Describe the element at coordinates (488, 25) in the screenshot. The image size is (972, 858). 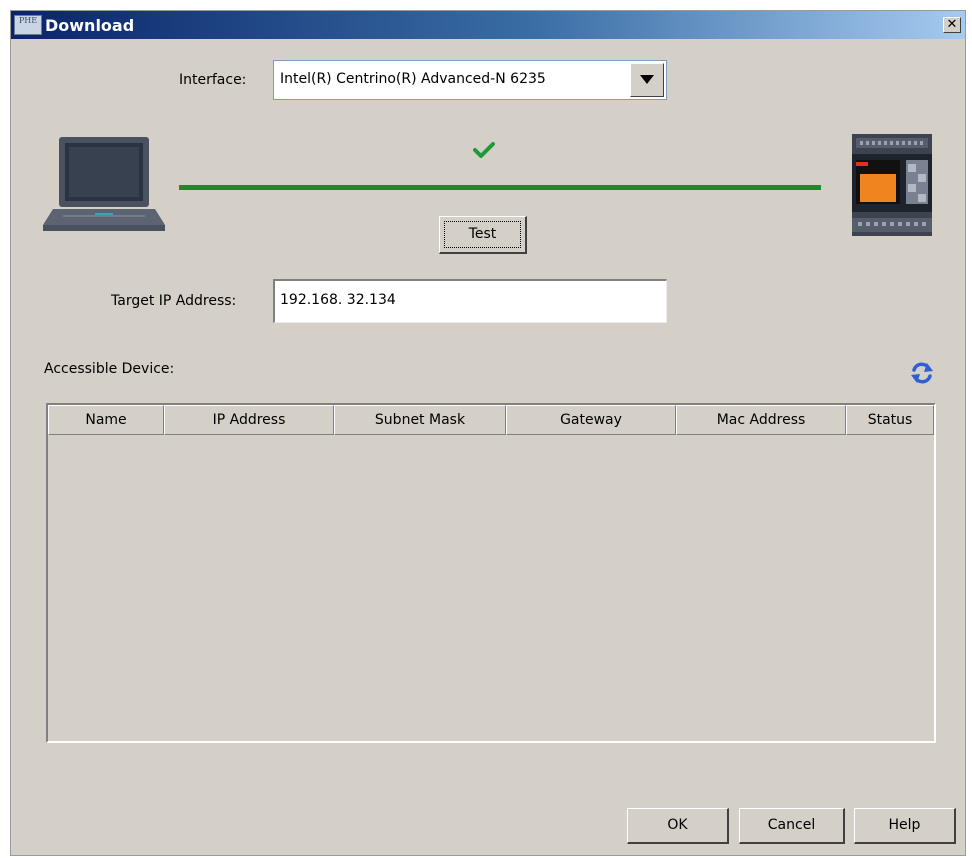
I see `title-bar: PHE Download ✕` at that location.